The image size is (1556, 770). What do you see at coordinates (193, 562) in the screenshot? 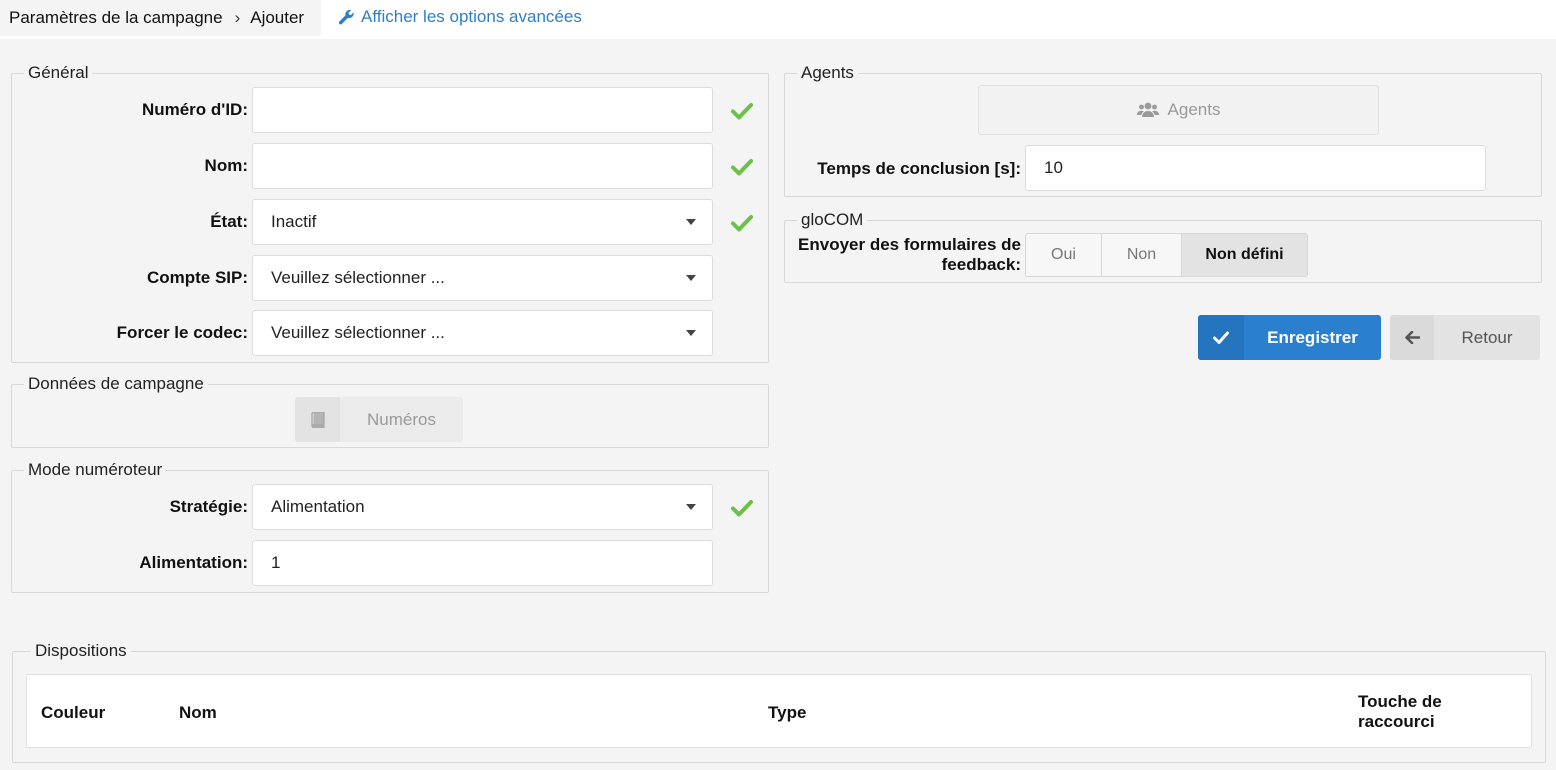
I see `feed-label: Alimentation:` at bounding box center [193, 562].